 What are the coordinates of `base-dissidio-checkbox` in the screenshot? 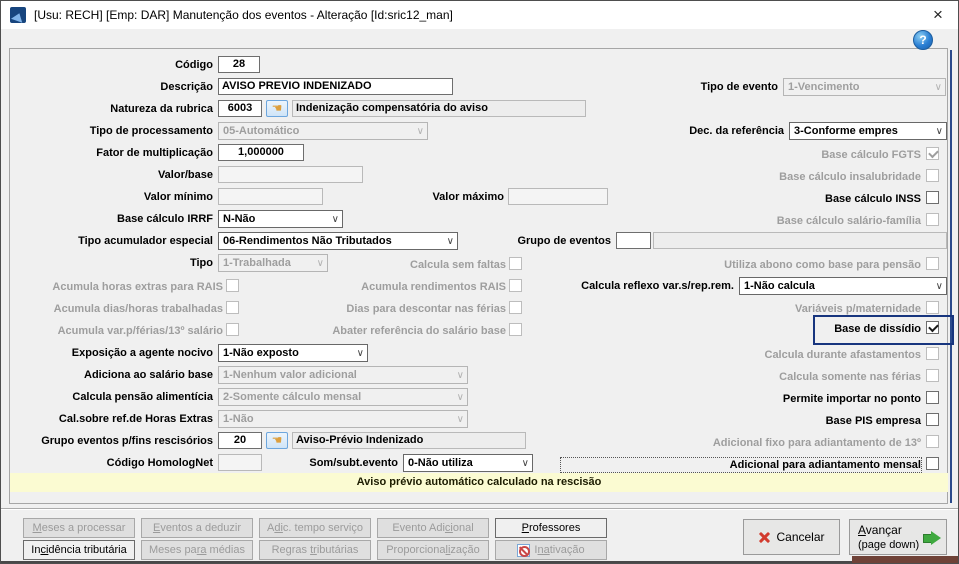 It's located at (932, 327).